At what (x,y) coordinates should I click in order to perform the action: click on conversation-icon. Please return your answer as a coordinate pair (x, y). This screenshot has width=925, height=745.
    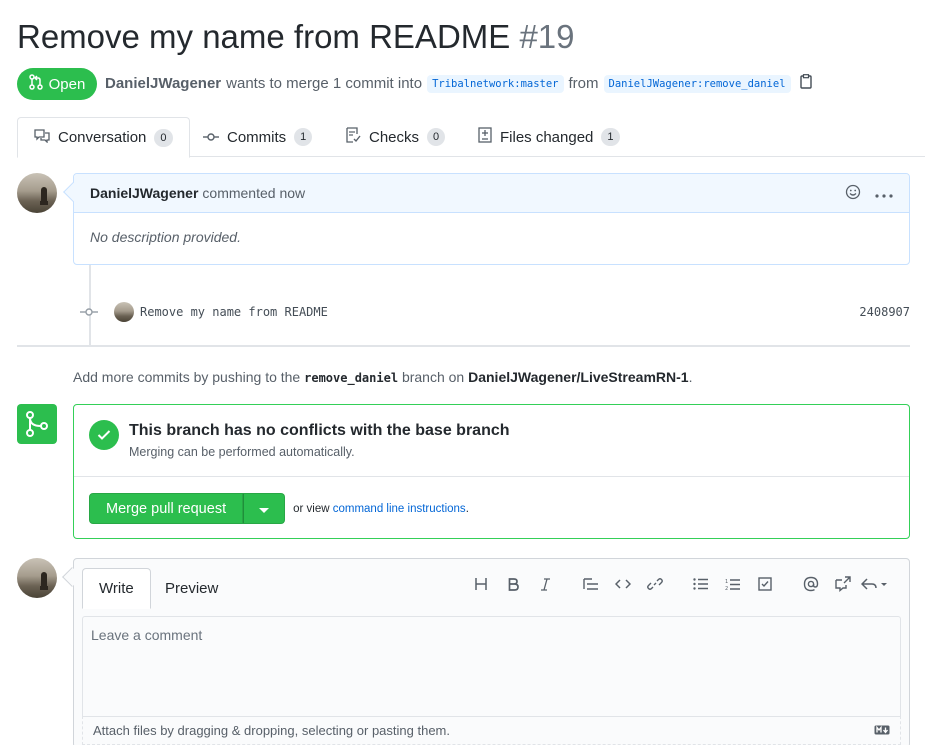
    Looking at the image, I should click on (42, 137).